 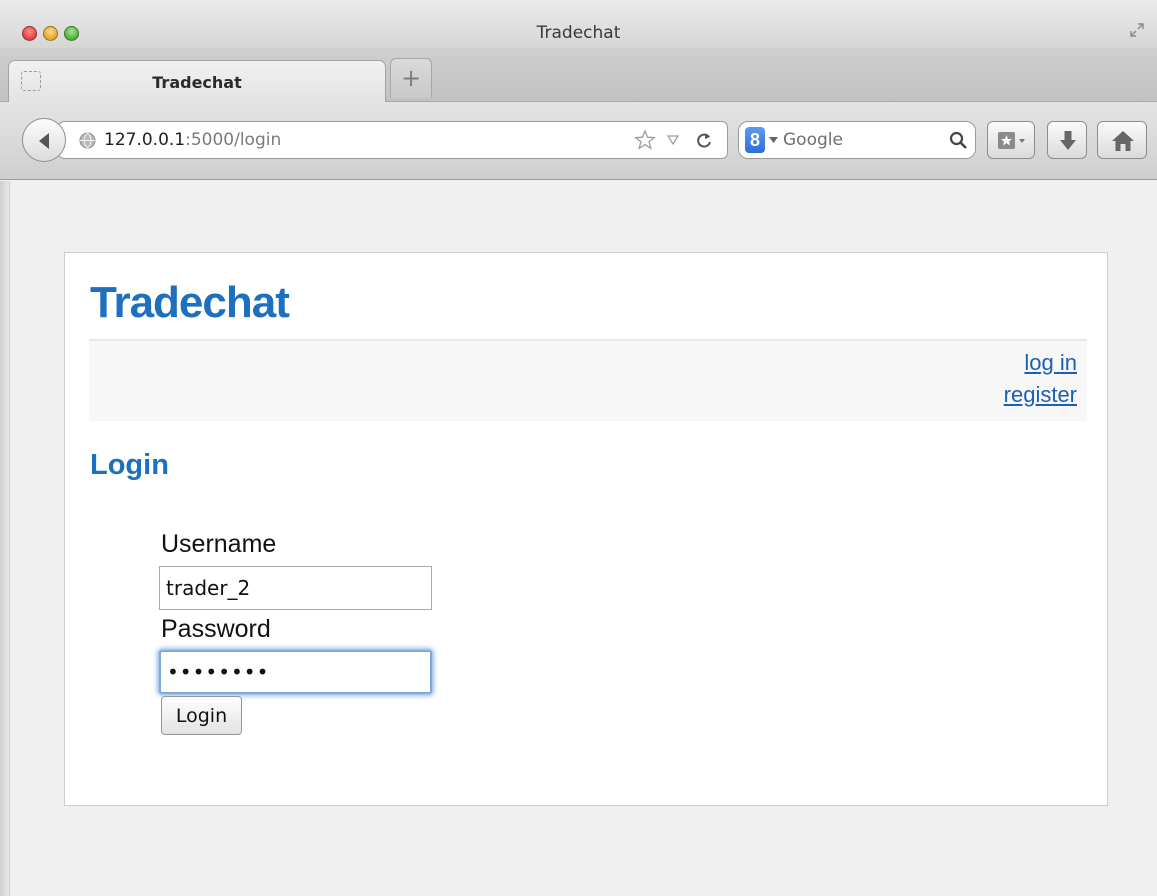 I want to click on login-link: log in, so click(x=1050, y=363).